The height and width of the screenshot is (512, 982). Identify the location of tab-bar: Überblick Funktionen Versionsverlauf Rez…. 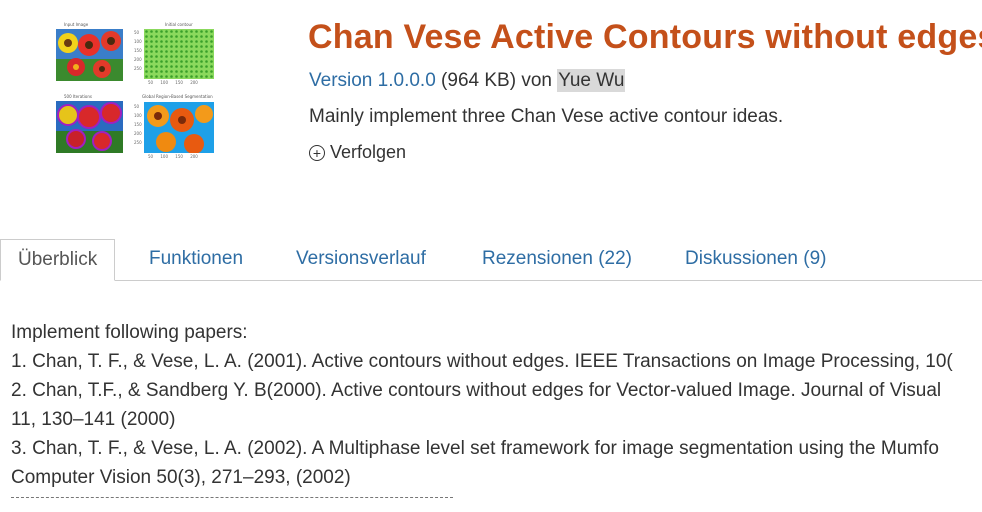
(491, 260).